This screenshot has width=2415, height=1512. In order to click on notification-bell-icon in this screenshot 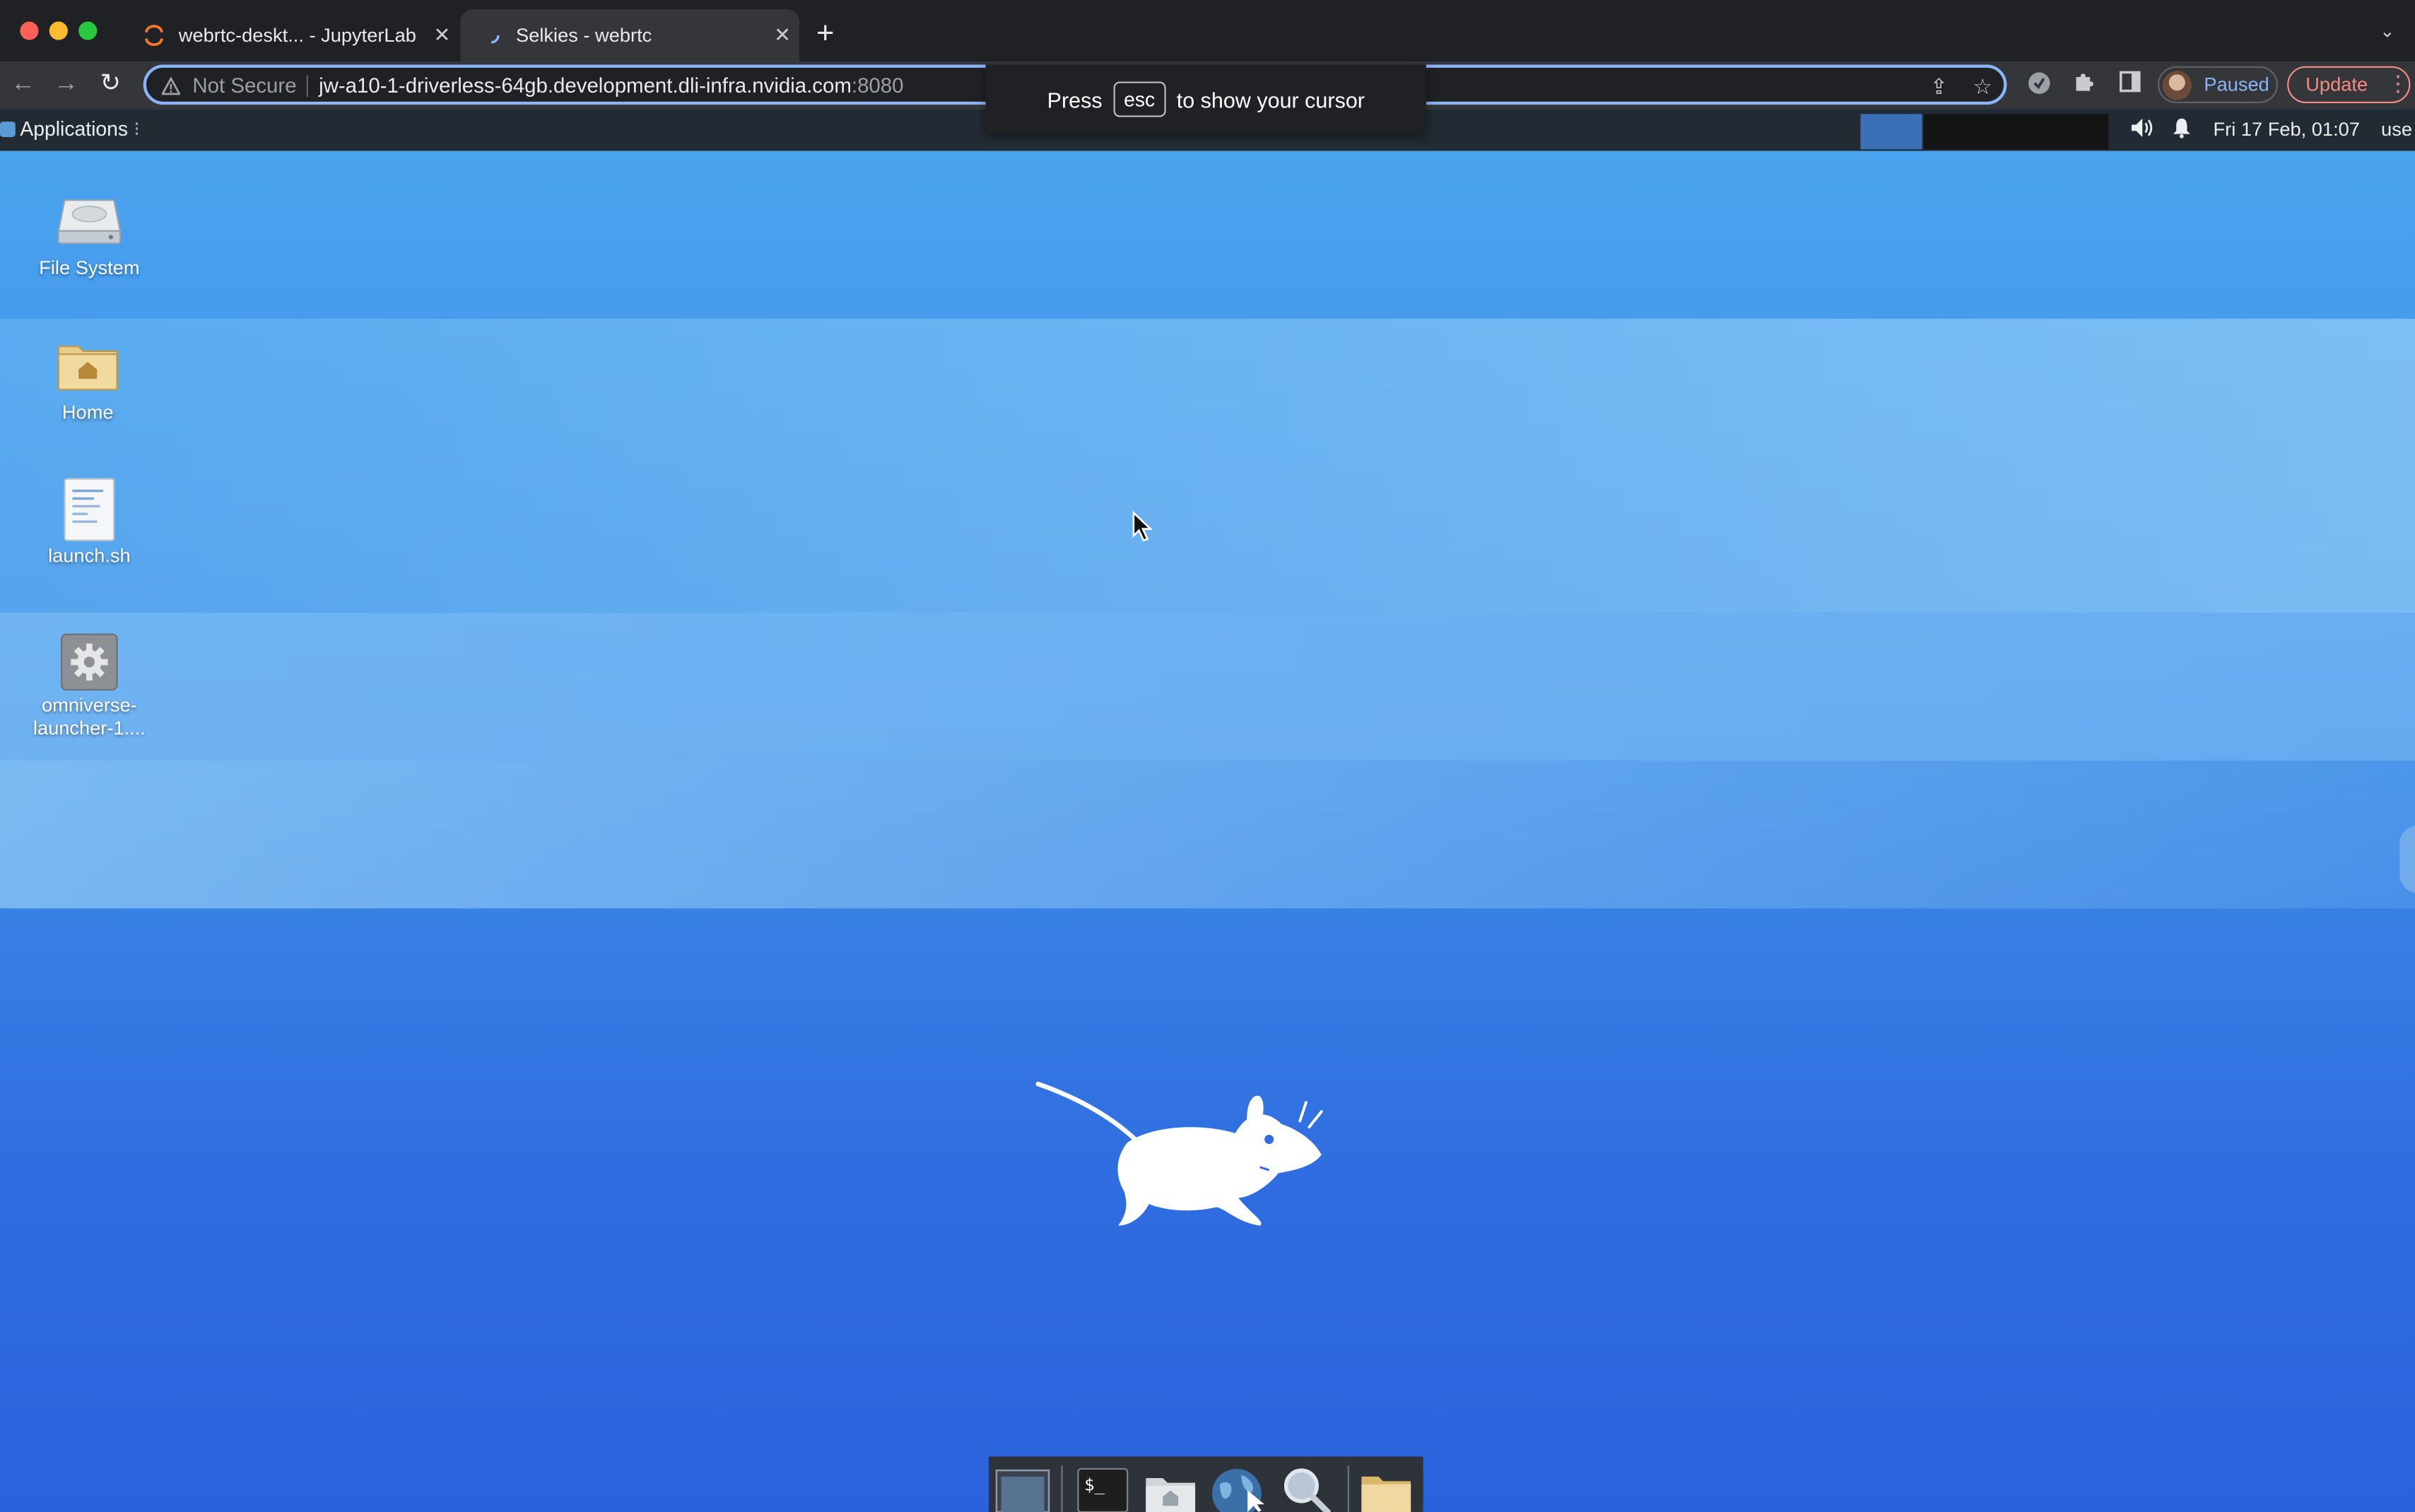, I will do `click(2182, 130)`.